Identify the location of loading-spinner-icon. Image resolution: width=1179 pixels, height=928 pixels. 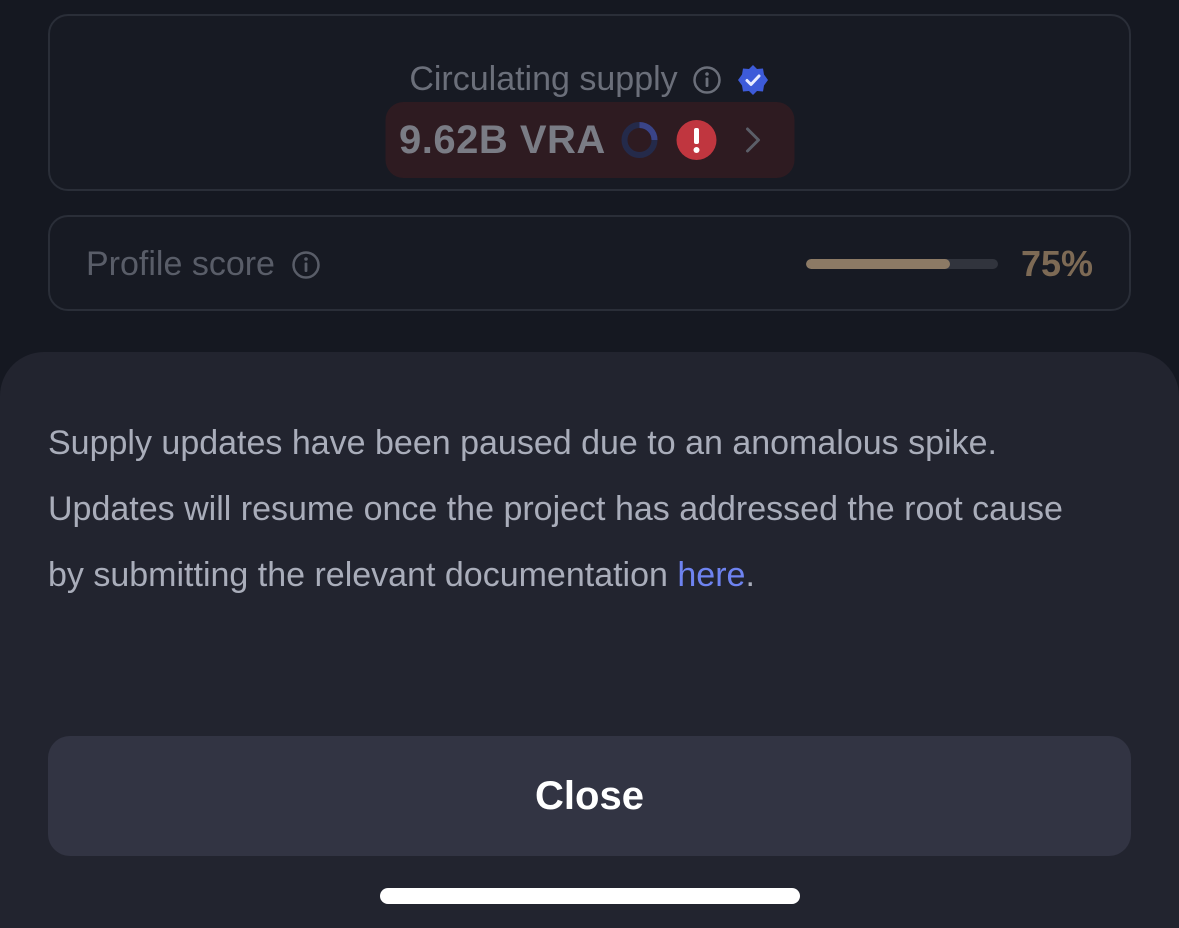
(640, 140).